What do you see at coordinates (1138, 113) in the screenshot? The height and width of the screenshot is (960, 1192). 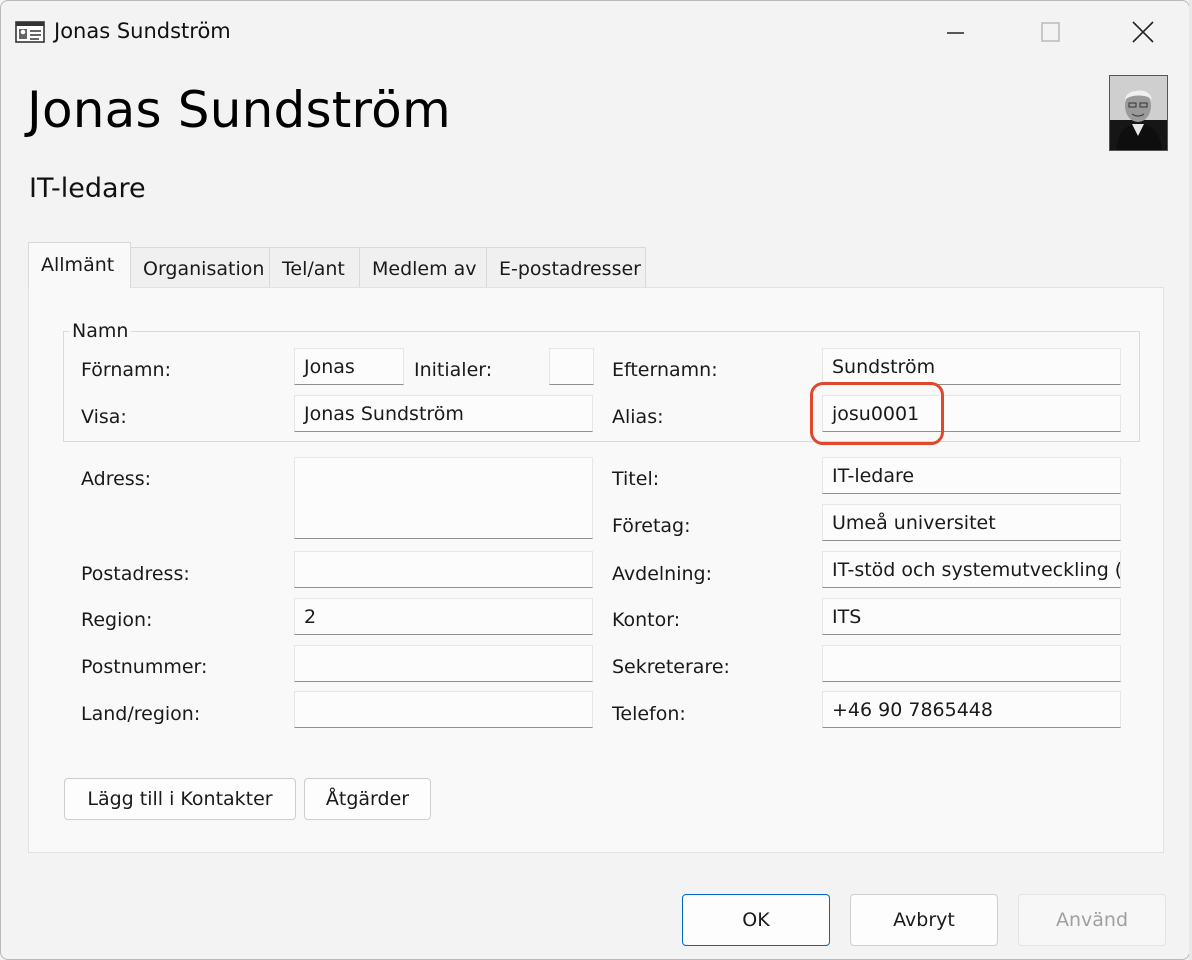 I see `contact-photo` at bounding box center [1138, 113].